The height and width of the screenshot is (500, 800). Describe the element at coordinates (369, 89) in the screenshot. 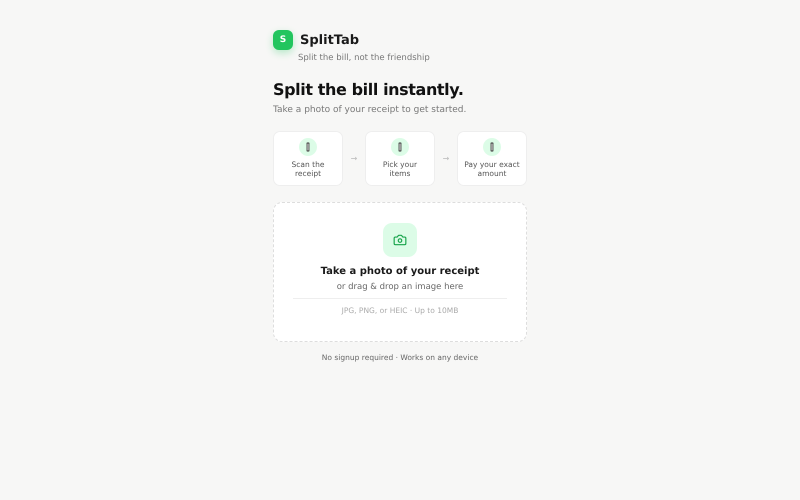

I see `page-title: Split the bill instantly.` at that location.